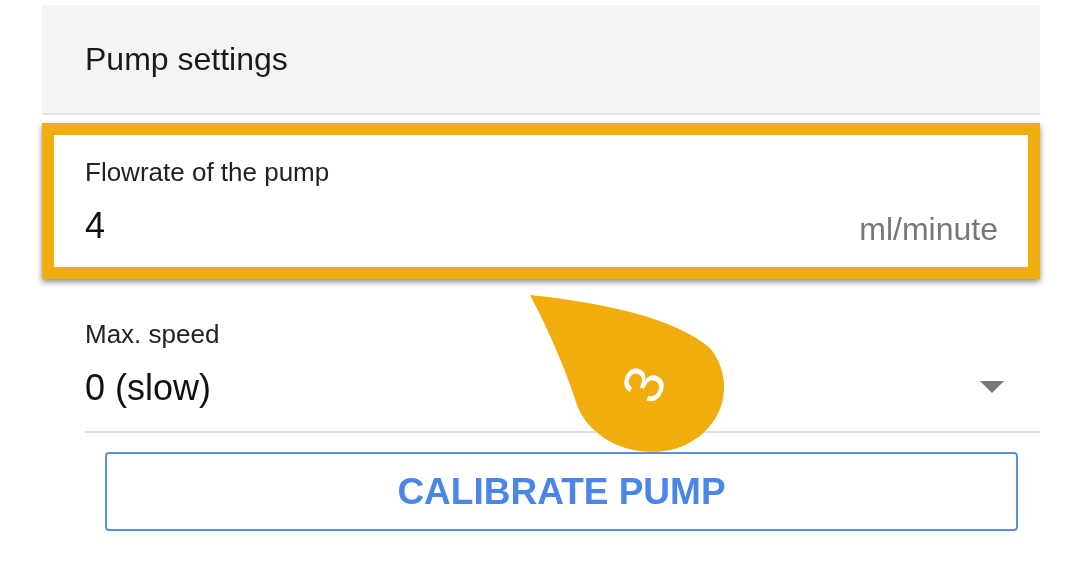 This screenshot has width=1080, height=571. What do you see at coordinates (561, 491) in the screenshot?
I see `calibrate-button: CALIBRATE PUMP` at bounding box center [561, 491].